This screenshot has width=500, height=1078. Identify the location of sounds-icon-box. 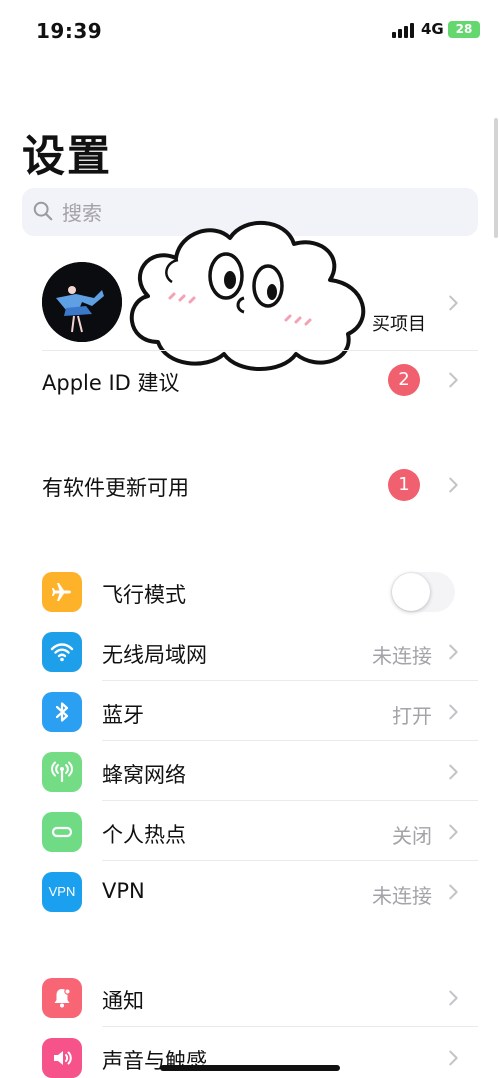
(62, 1058).